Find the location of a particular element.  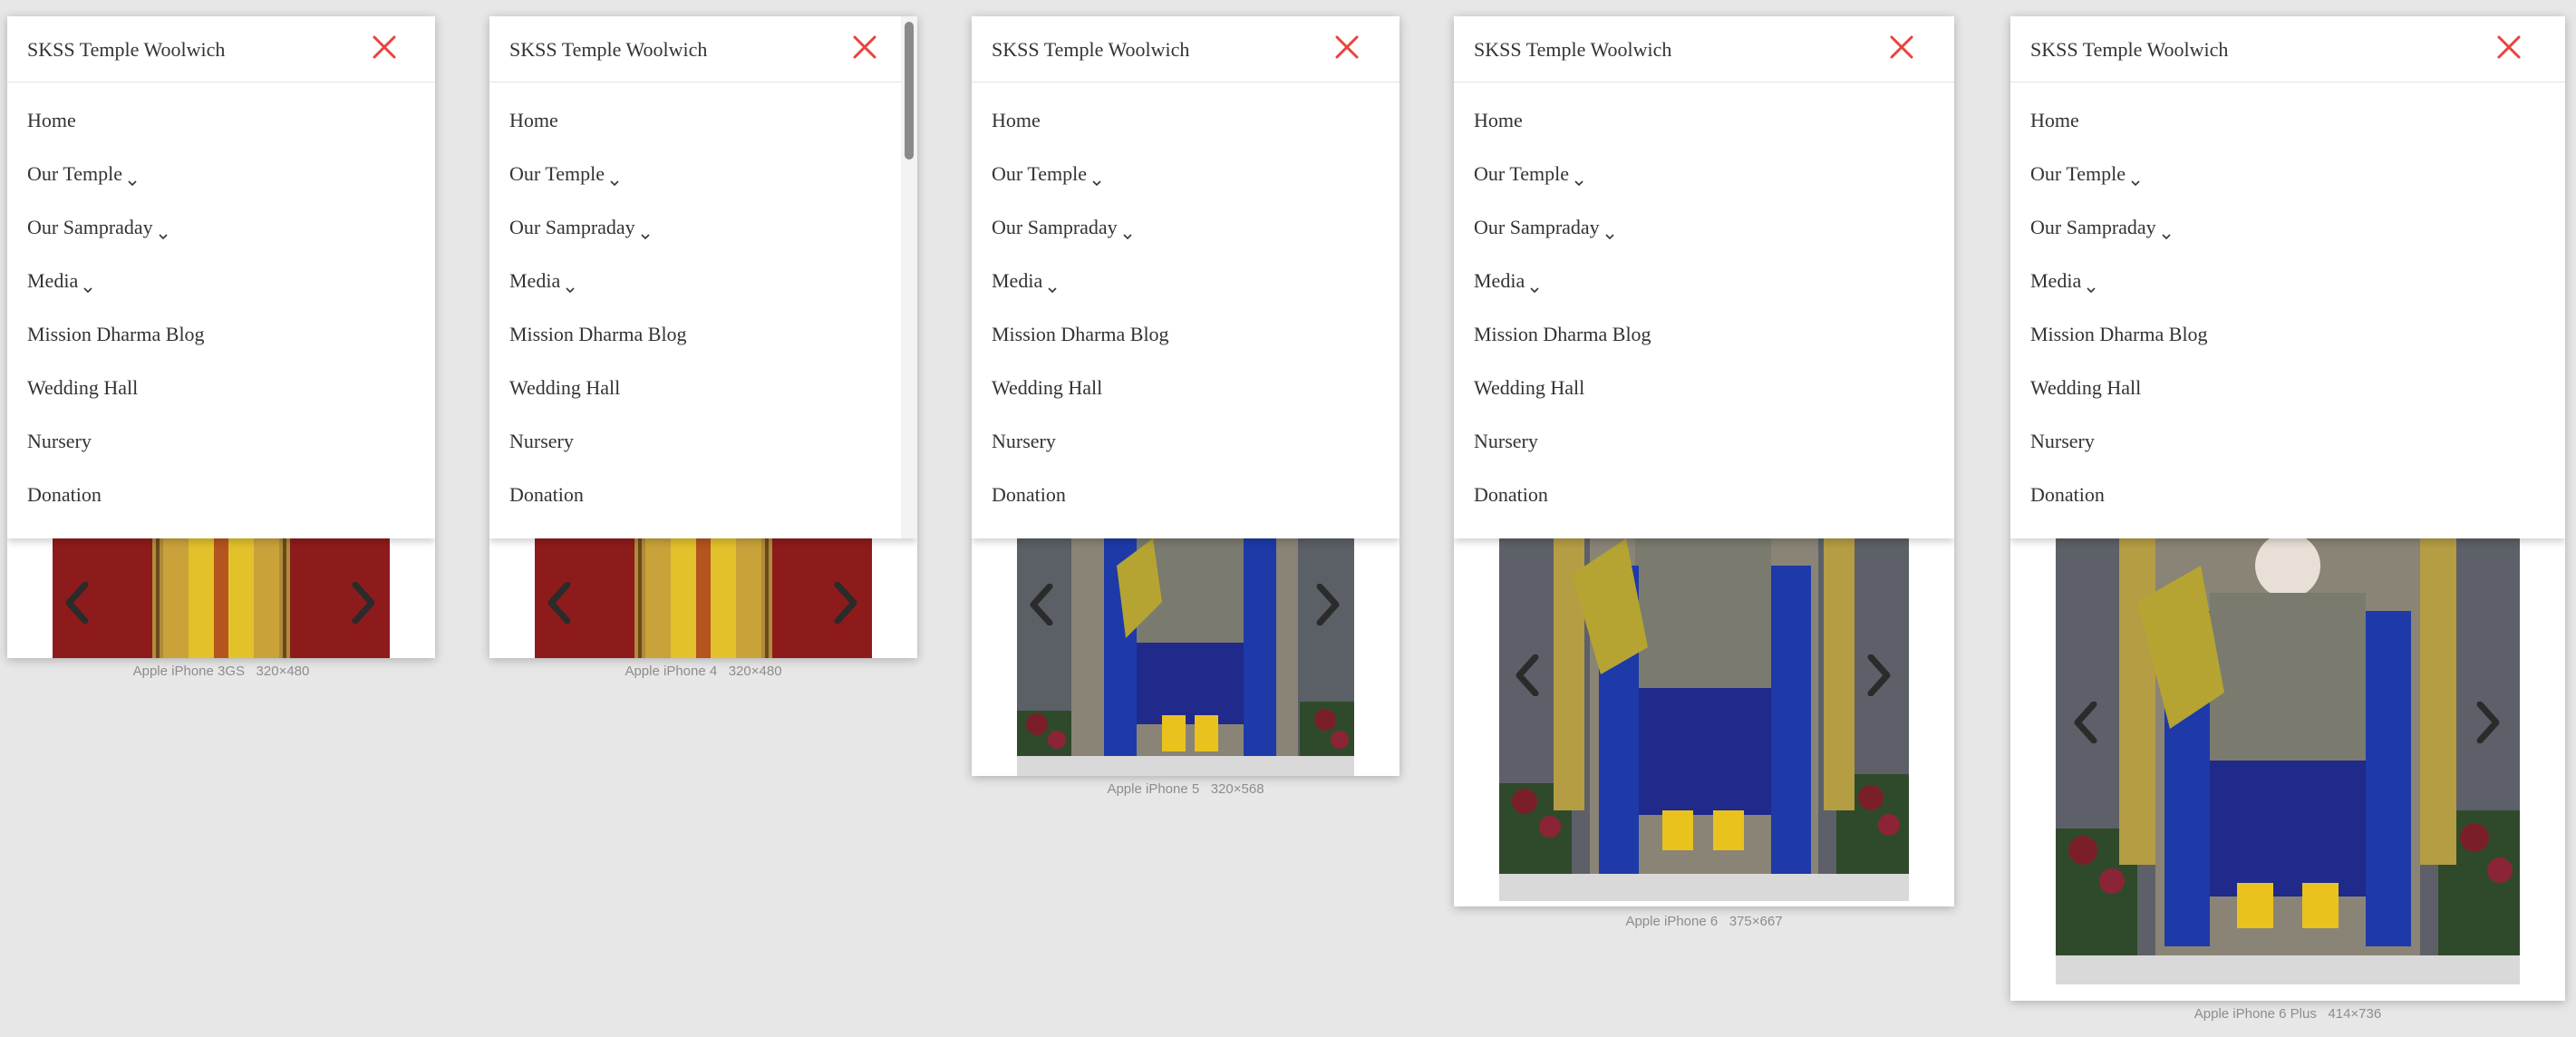

device-caption: Apple iPhone 6 Plus 414×736 is located at coordinates (2287, 1014).